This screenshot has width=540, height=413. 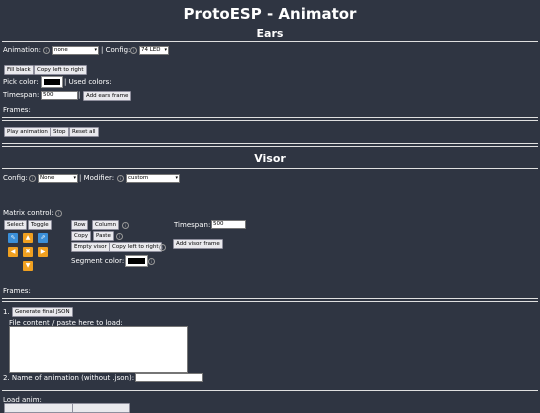 What do you see at coordinates (135, 247) in the screenshot?
I see `visor-copy-left-right-button: Copy left to right` at bounding box center [135, 247].